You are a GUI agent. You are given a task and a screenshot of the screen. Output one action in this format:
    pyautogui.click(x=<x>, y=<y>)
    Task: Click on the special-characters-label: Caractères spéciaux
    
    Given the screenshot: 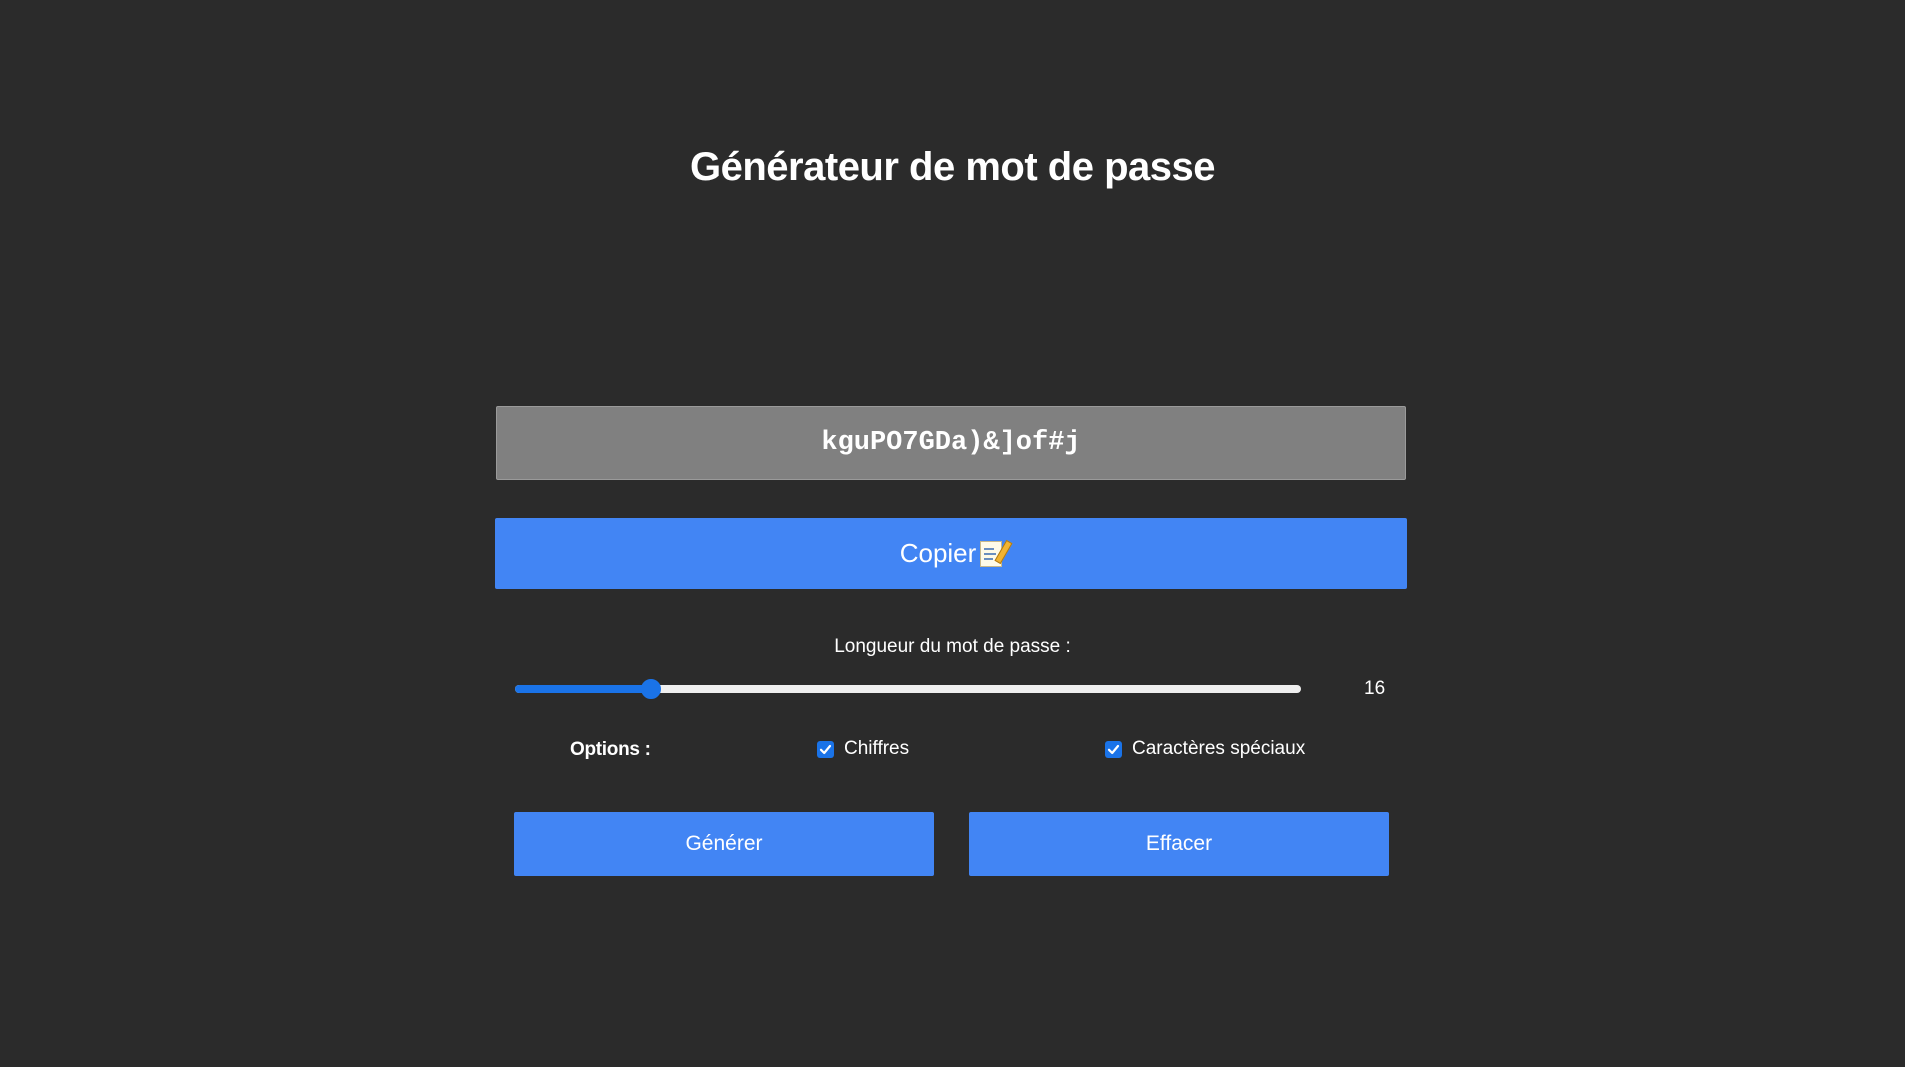 What is the action you would take?
    pyautogui.click(x=1219, y=748)
    